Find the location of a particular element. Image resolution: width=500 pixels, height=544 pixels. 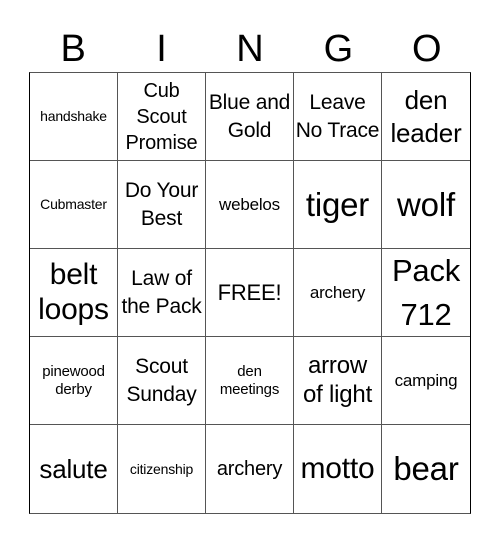

free-space: FREE! is located at coordinates (250, 293).